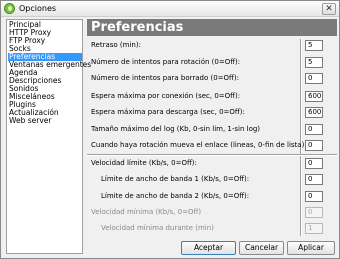 The width and height of the screenshot is (340, 259). What do you see at coordinates (208, 248) in the screenshot?
I see `accept-button: Aceptar` at bounding box center [208, 248].